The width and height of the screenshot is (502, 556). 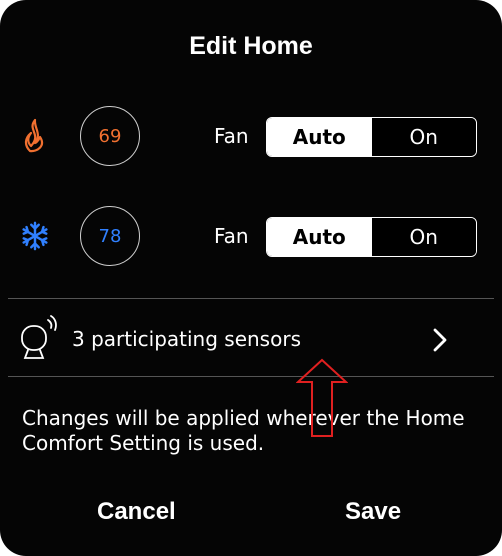 What do you see at coordinates (251, 298) in the screenshot?
I see `divider-top` at bounding box center [251, 298].